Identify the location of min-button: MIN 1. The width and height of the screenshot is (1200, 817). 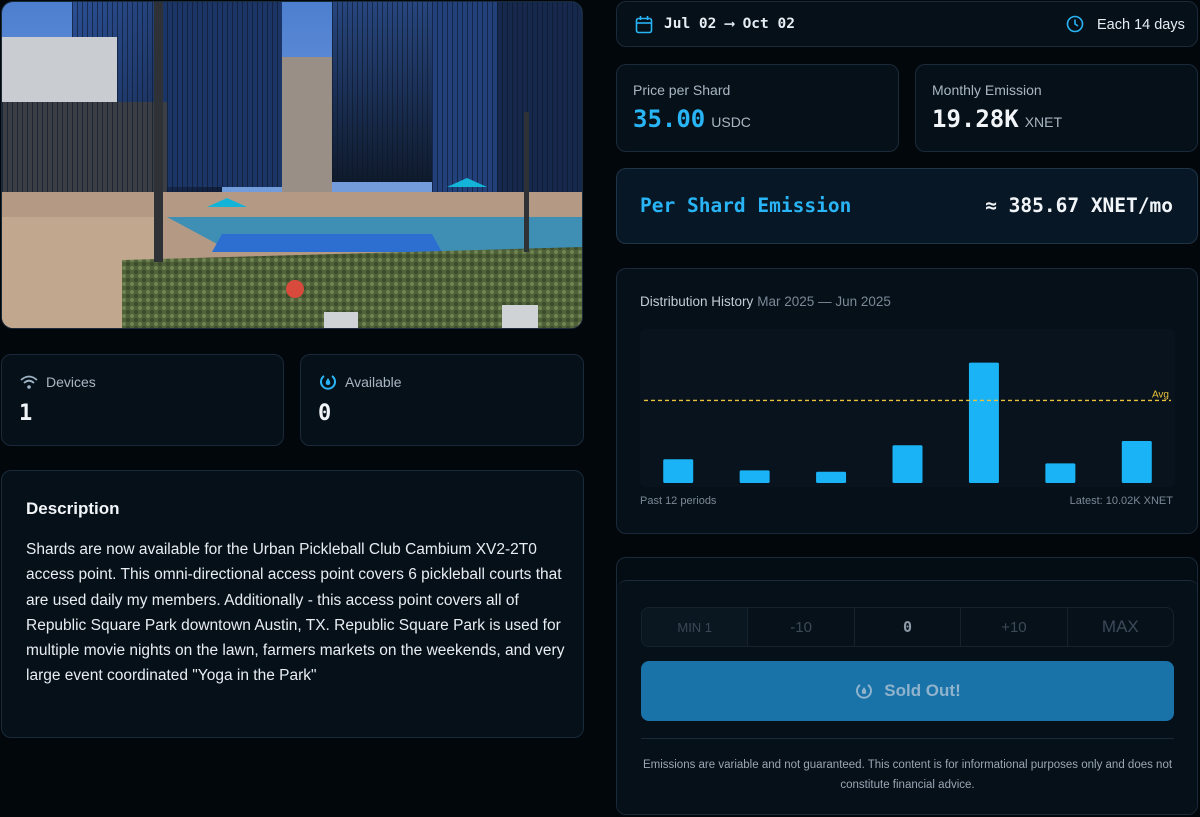
(695, 627).